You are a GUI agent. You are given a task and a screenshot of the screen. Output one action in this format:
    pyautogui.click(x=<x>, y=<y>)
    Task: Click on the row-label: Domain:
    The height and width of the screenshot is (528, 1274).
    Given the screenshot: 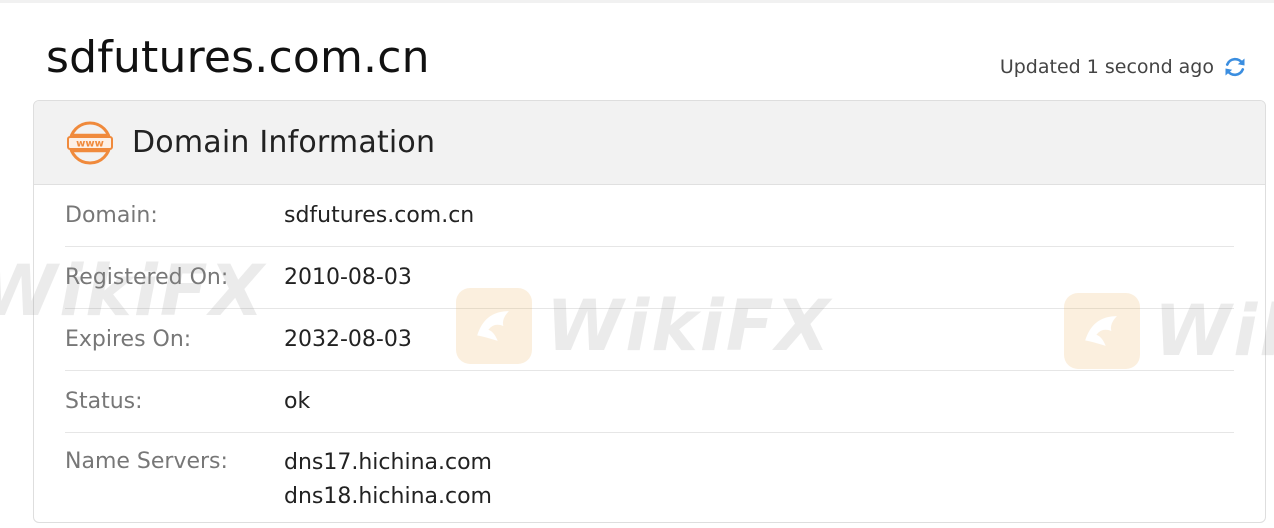 What is the action you would take?
    pyautogui.click(x=111, y=215)
    